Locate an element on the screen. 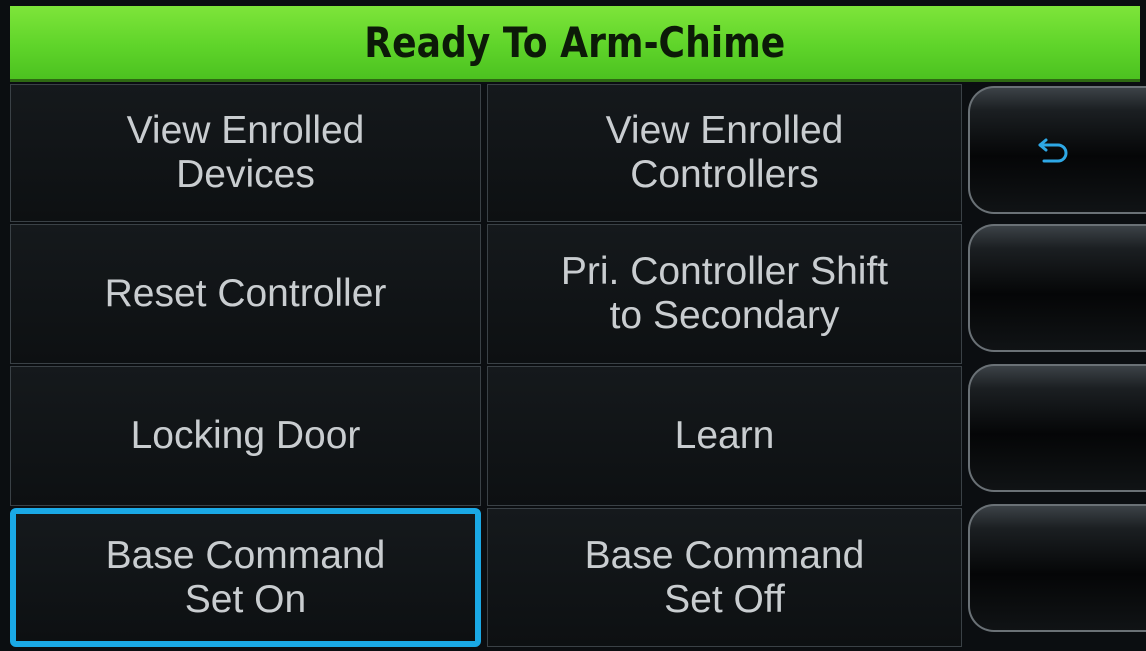 This screenshot has width=1146, height=651. menu-button-label: View Enrolled Controllers is located at coordinates (724, 152).